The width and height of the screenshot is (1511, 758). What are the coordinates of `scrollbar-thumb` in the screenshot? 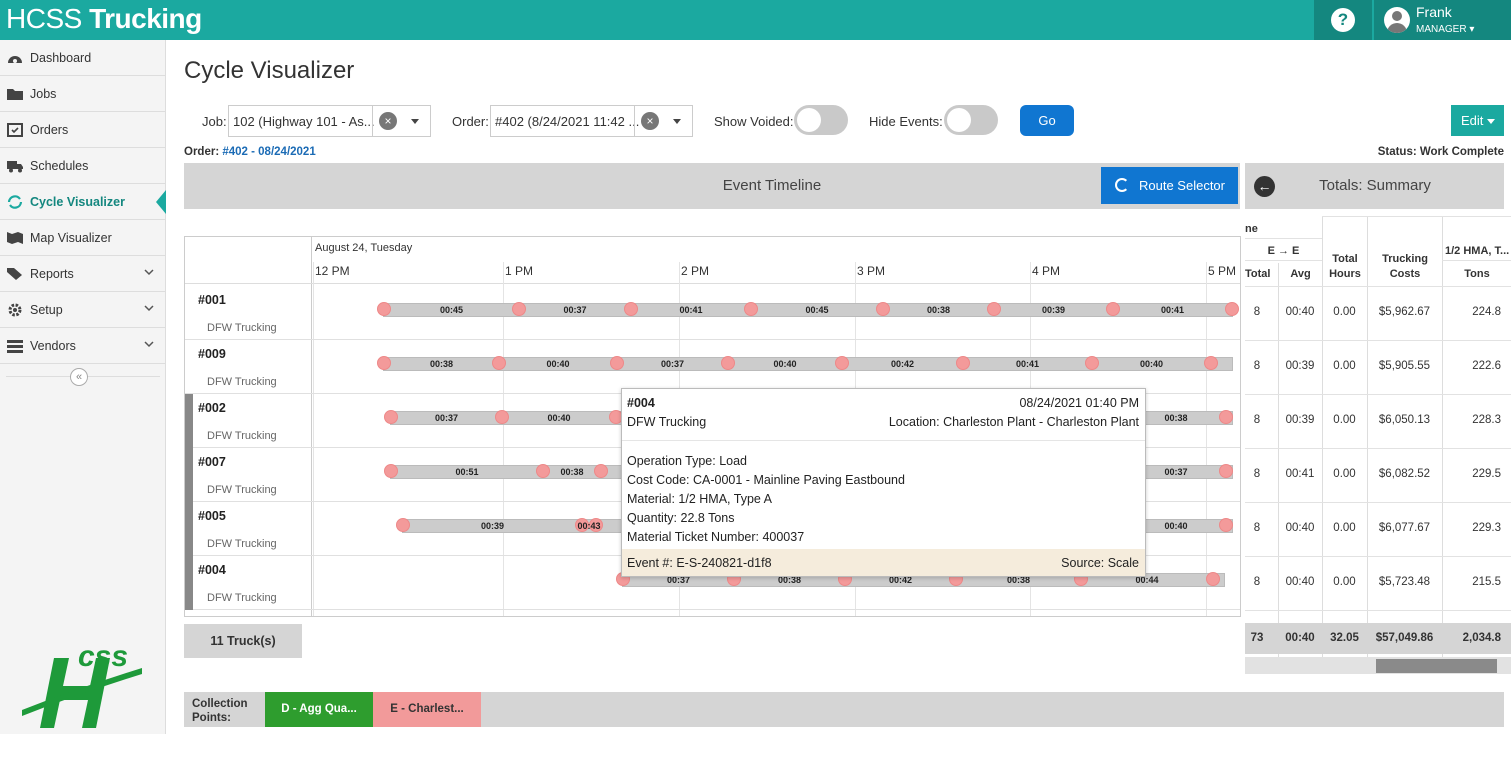 It's located at (1436, 666).